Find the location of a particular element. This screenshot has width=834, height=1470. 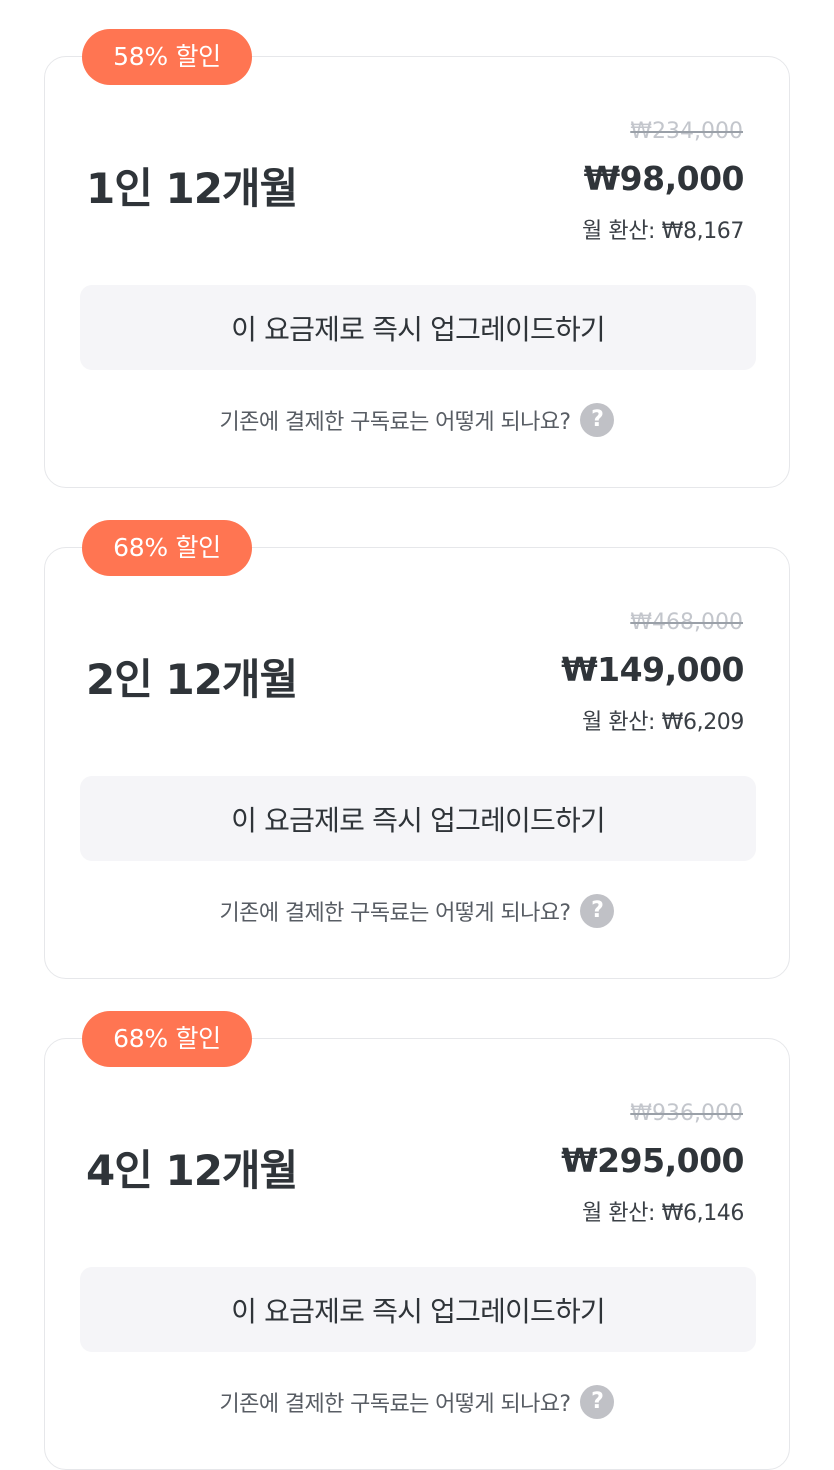

monthly-equivalent: 월 환산: ₩8,167 is located at coordinates (662, 231).